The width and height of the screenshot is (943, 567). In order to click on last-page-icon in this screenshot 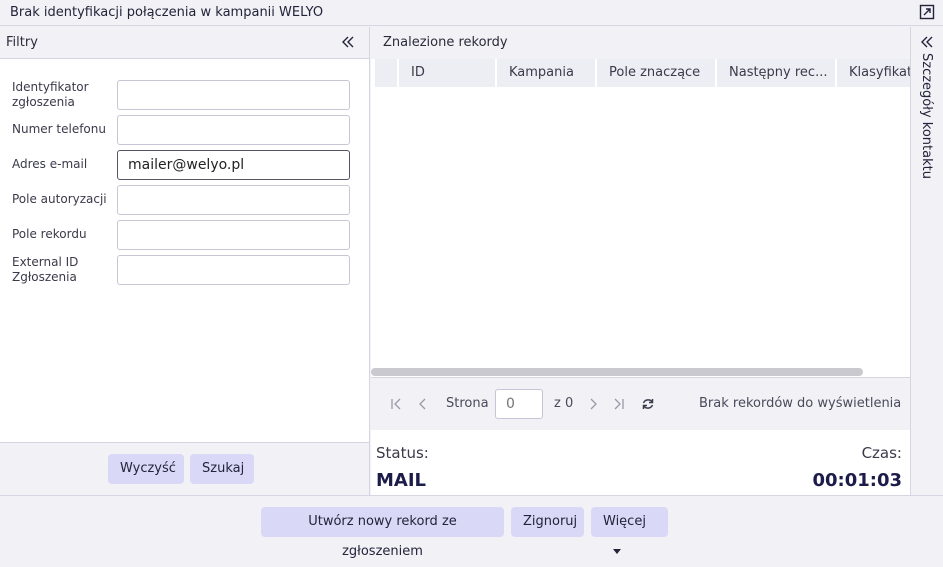, I will do `click(618, 404)`.